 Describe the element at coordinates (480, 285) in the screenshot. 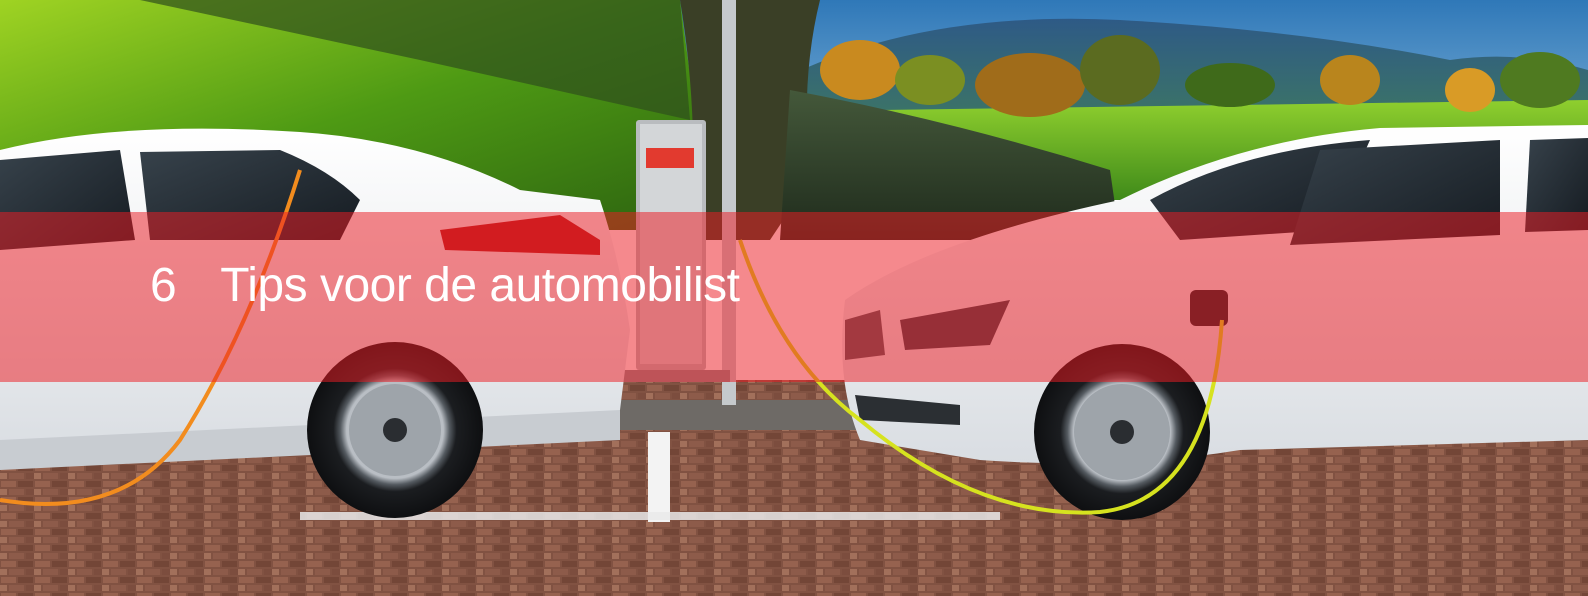

I see `chapter-title: Tips voor de automobilist` at that location.